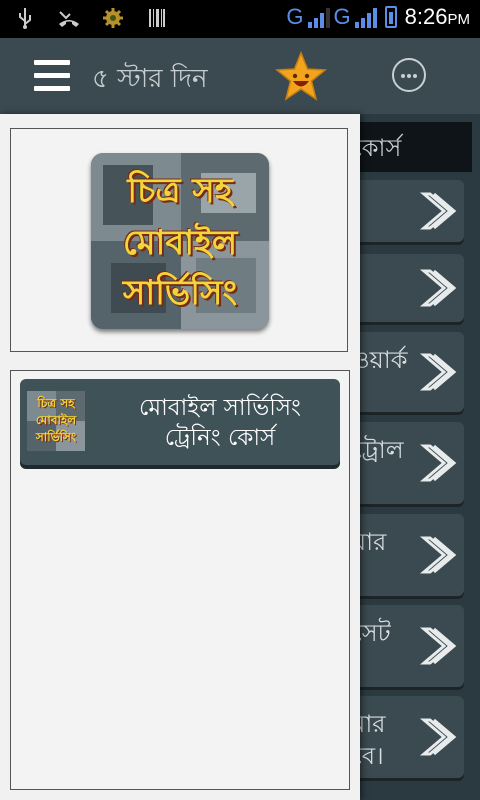 This screenshot has width=480, height=800. I want to click on barcode-icon, so click(157, 18).